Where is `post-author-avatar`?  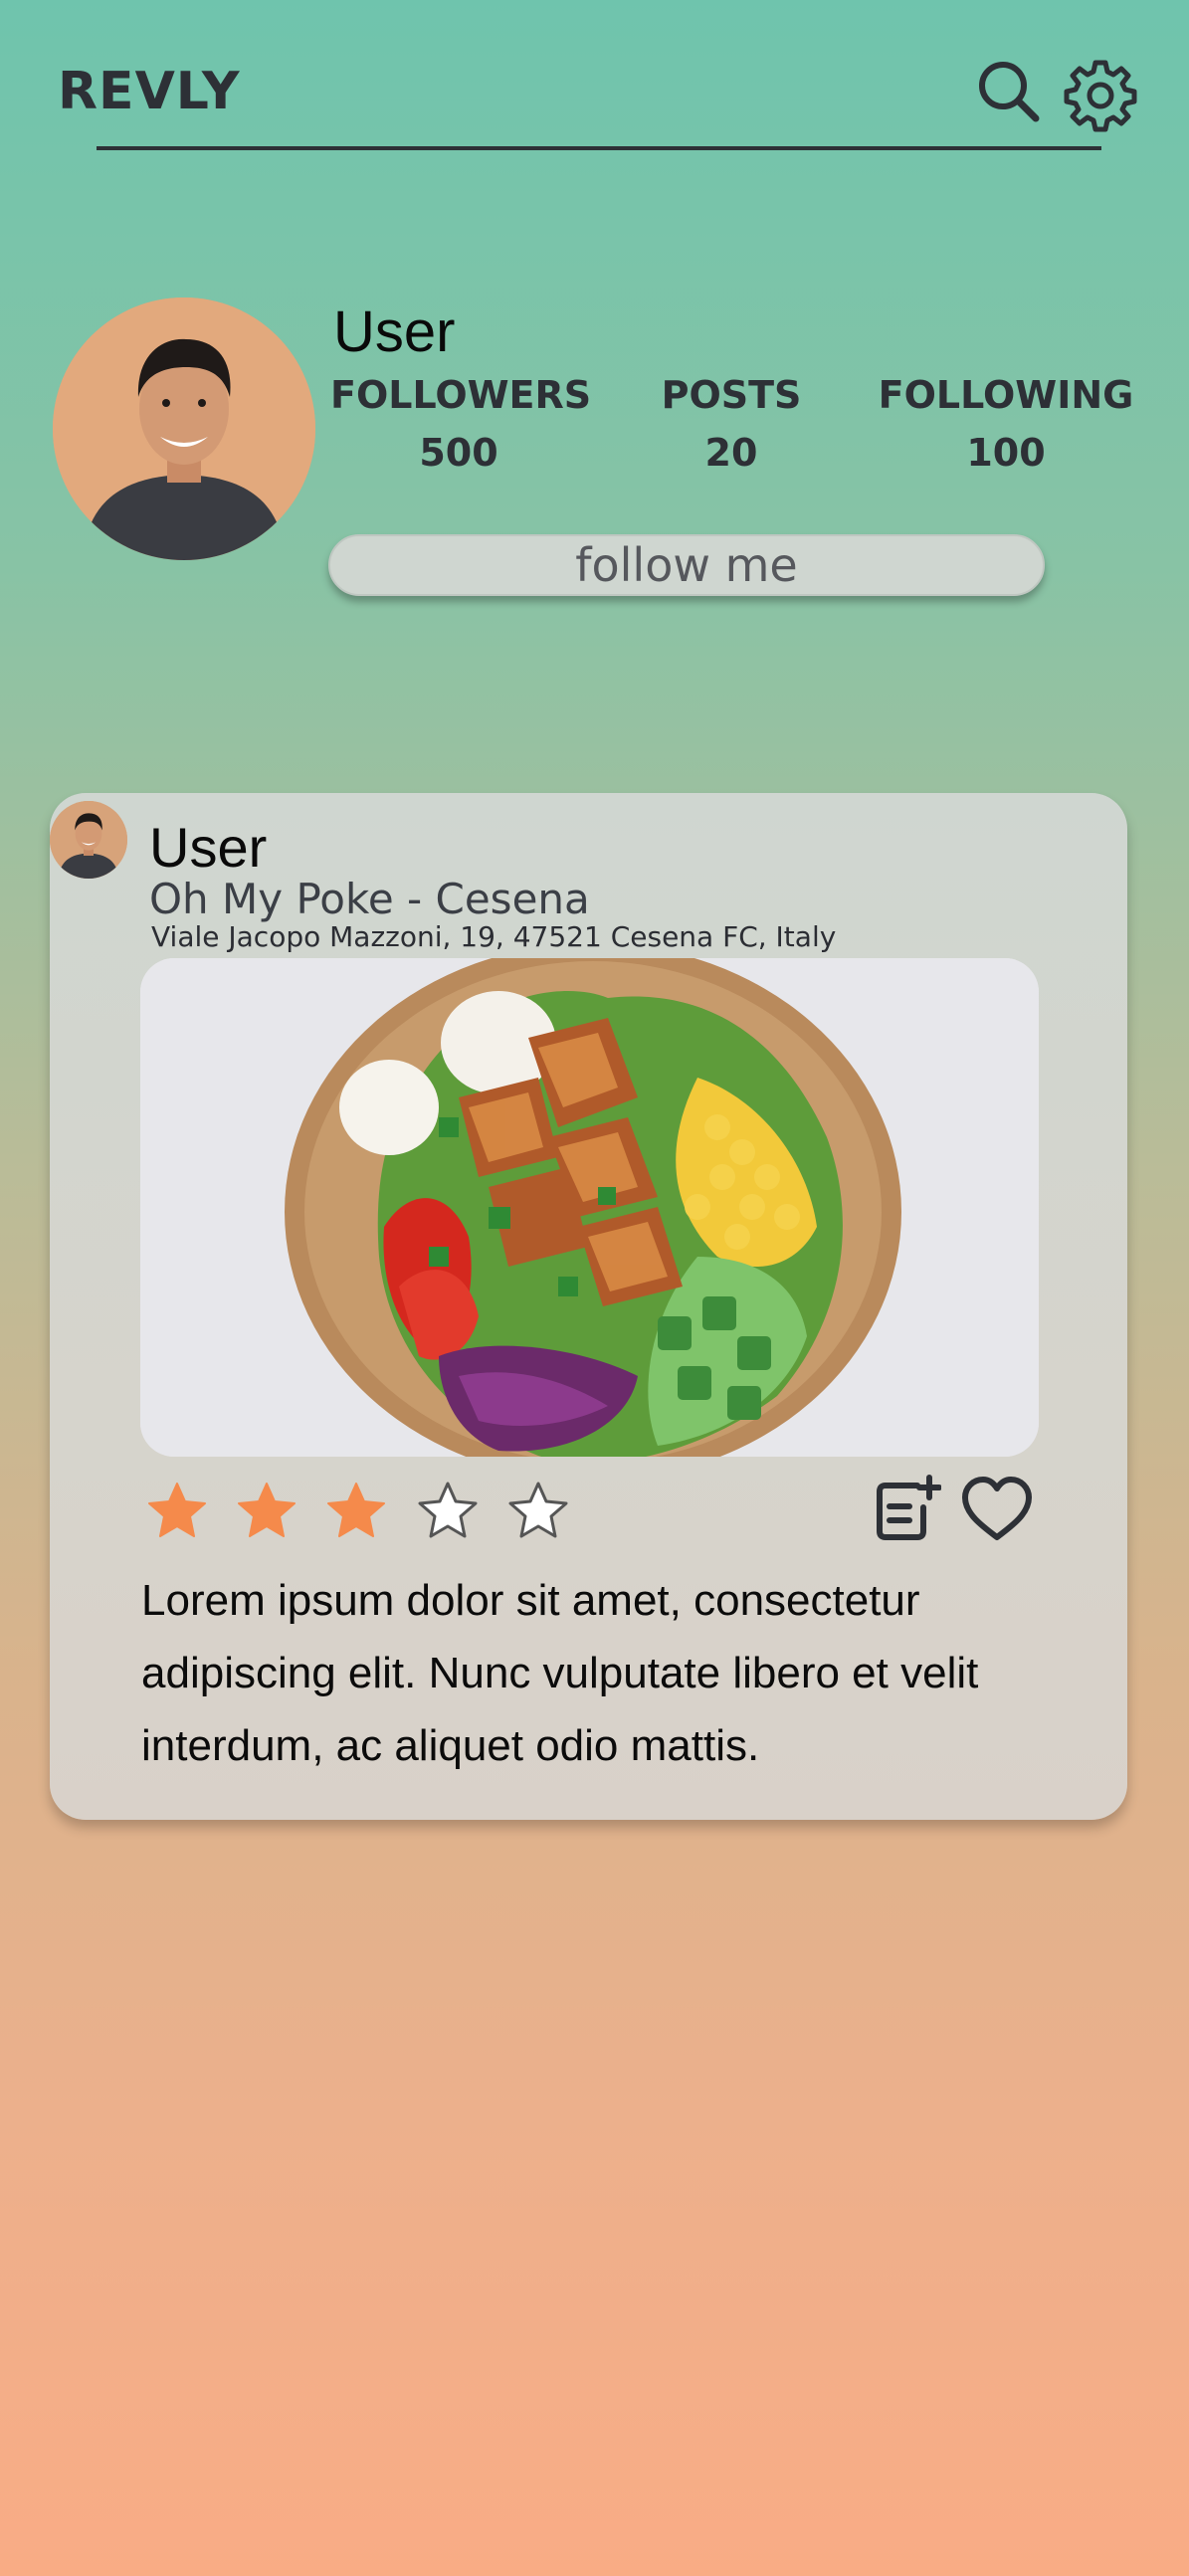 post-author-avatar is located at coordinates (88, 840).